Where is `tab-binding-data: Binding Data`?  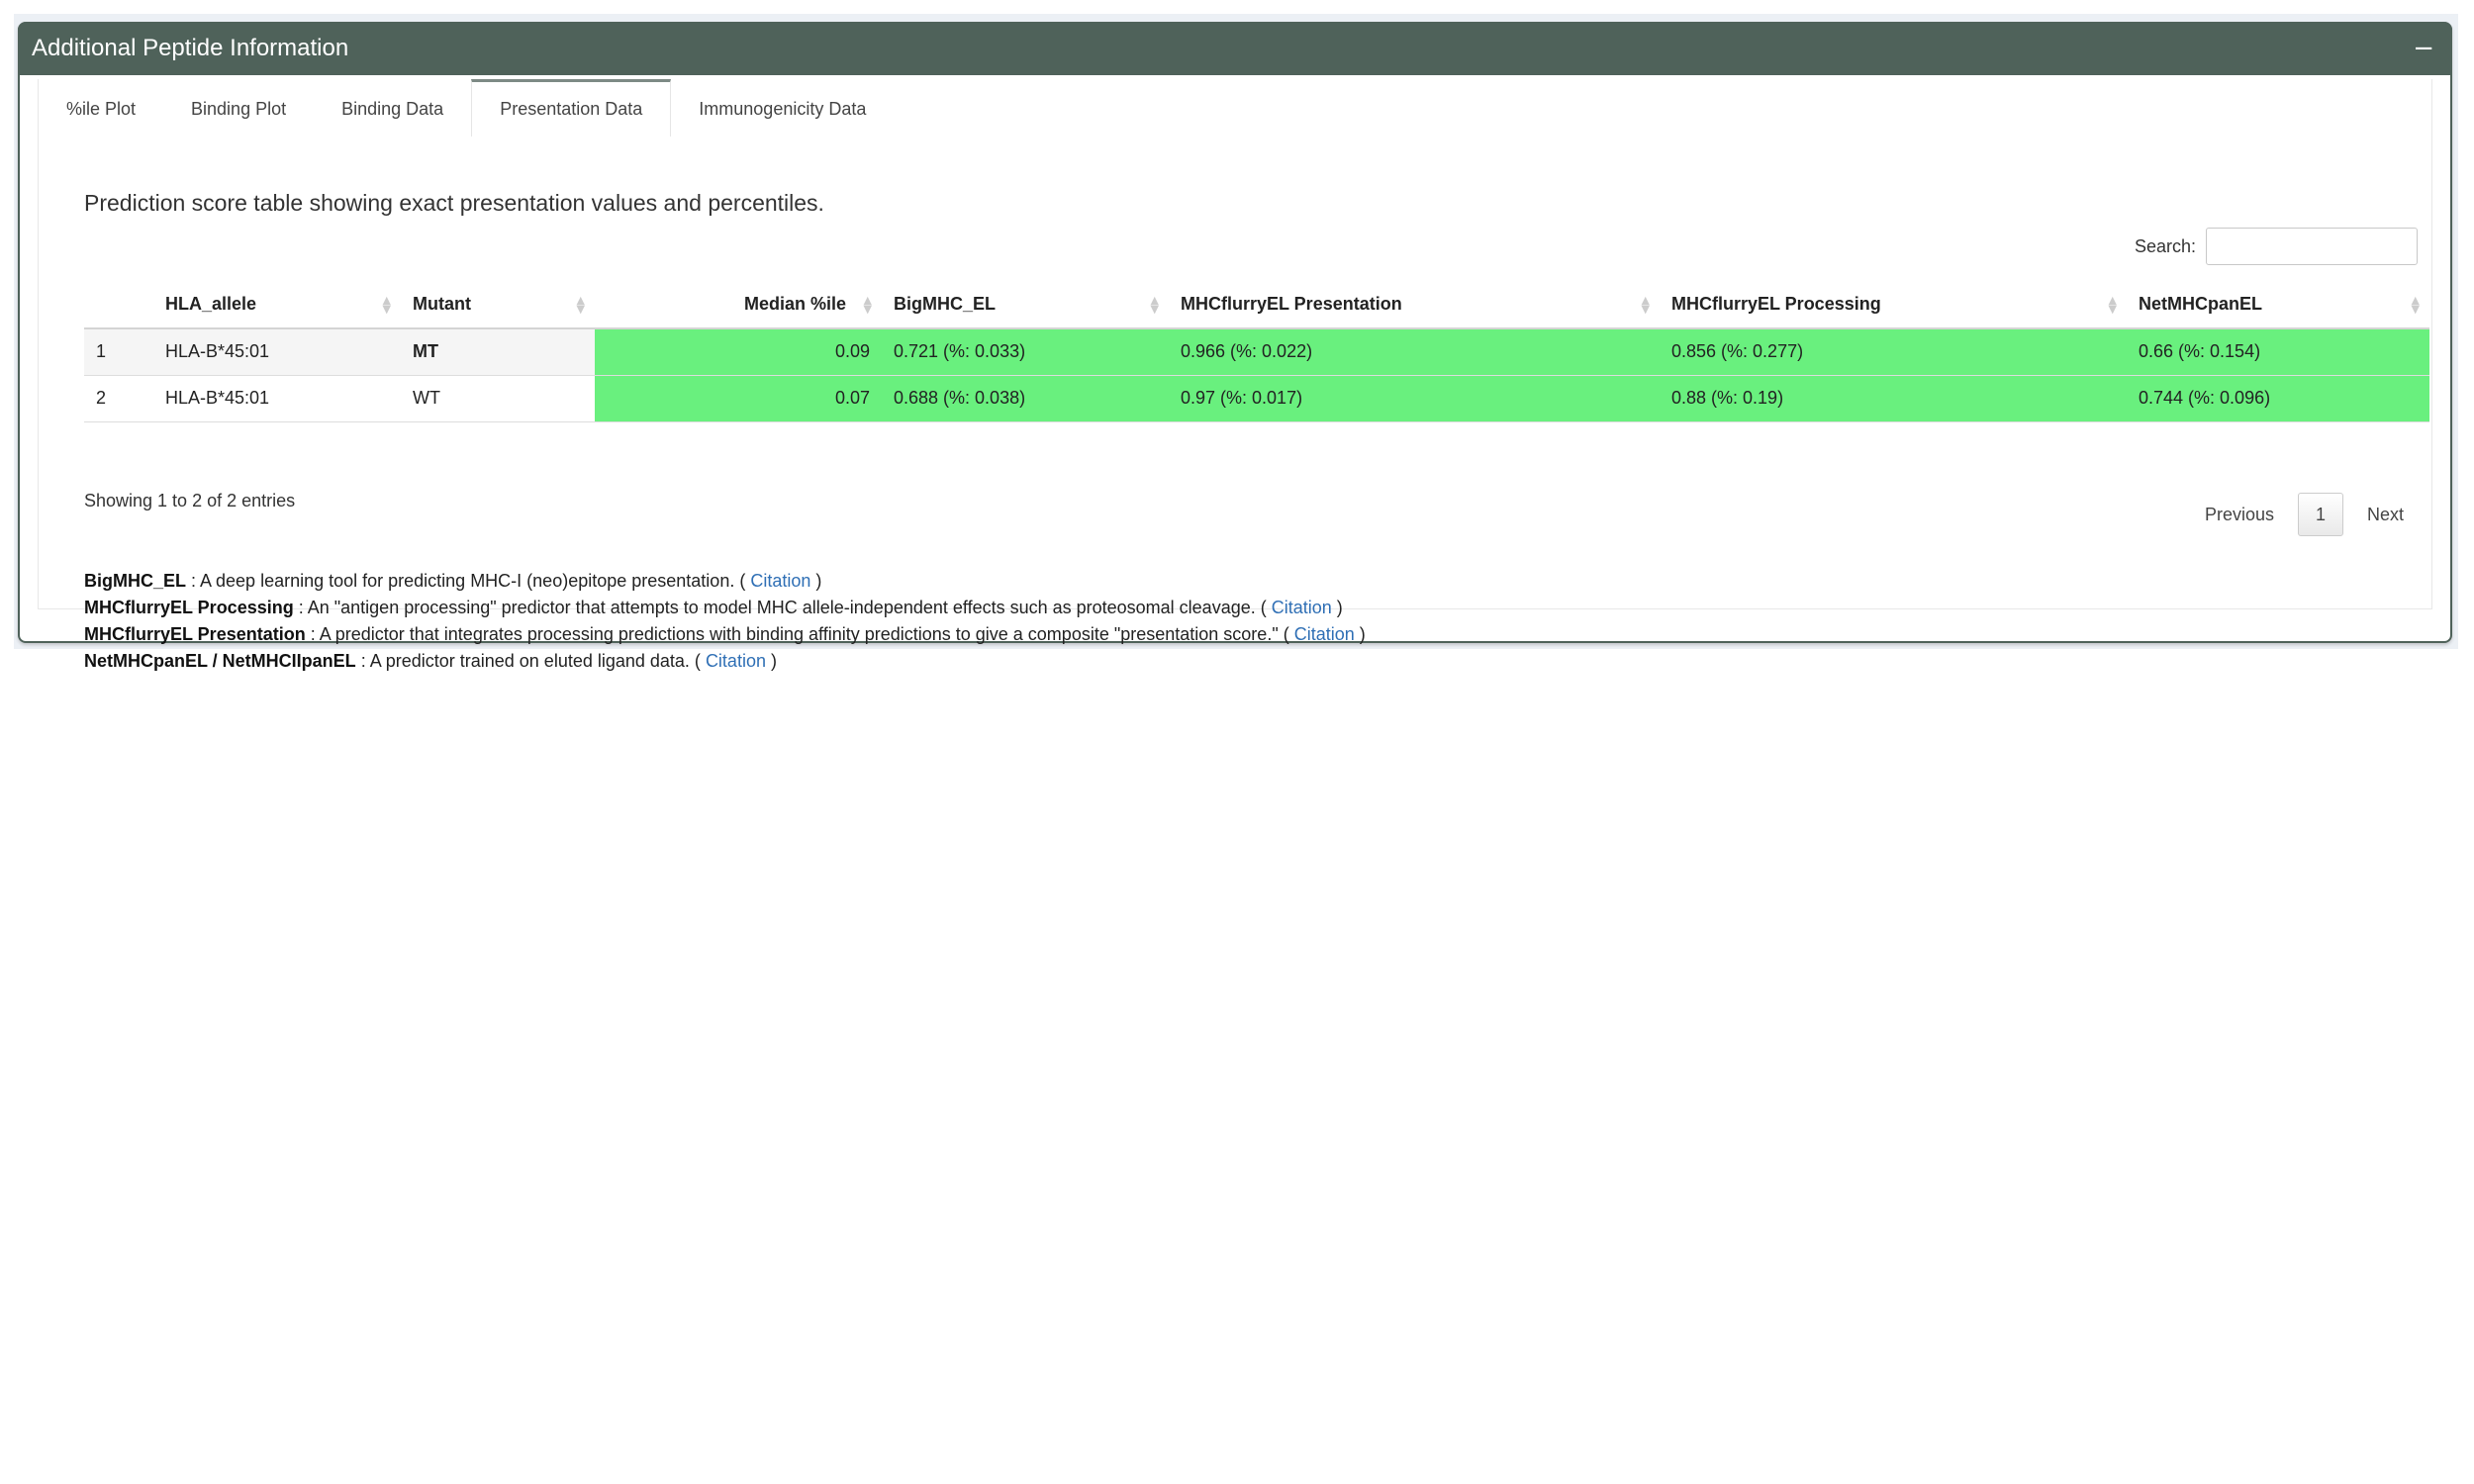 tab-binding-data: Binding Data is located at coordinates (393, 108).